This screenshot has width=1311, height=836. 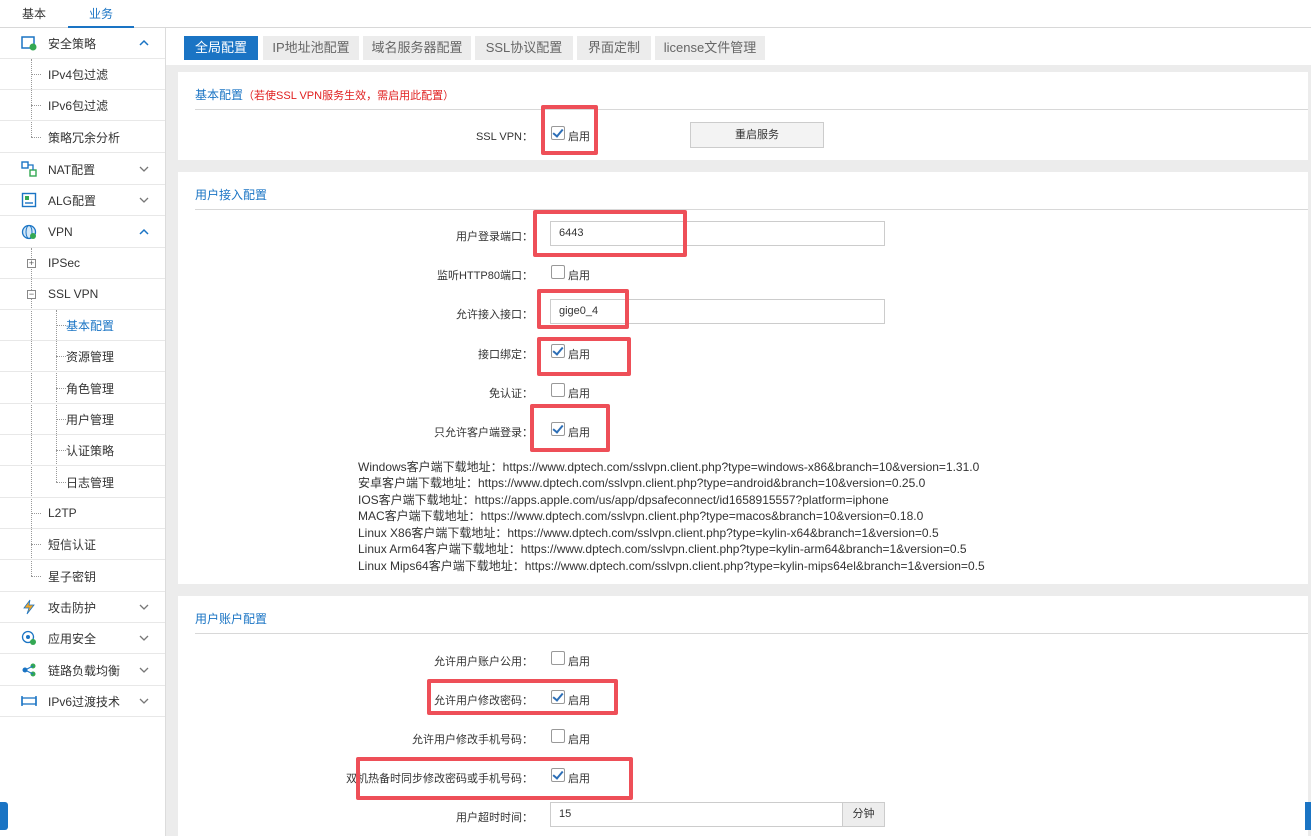 I want to click on change-phone-label: 允许用户修改手机号码：, so click(x=472, y=740).